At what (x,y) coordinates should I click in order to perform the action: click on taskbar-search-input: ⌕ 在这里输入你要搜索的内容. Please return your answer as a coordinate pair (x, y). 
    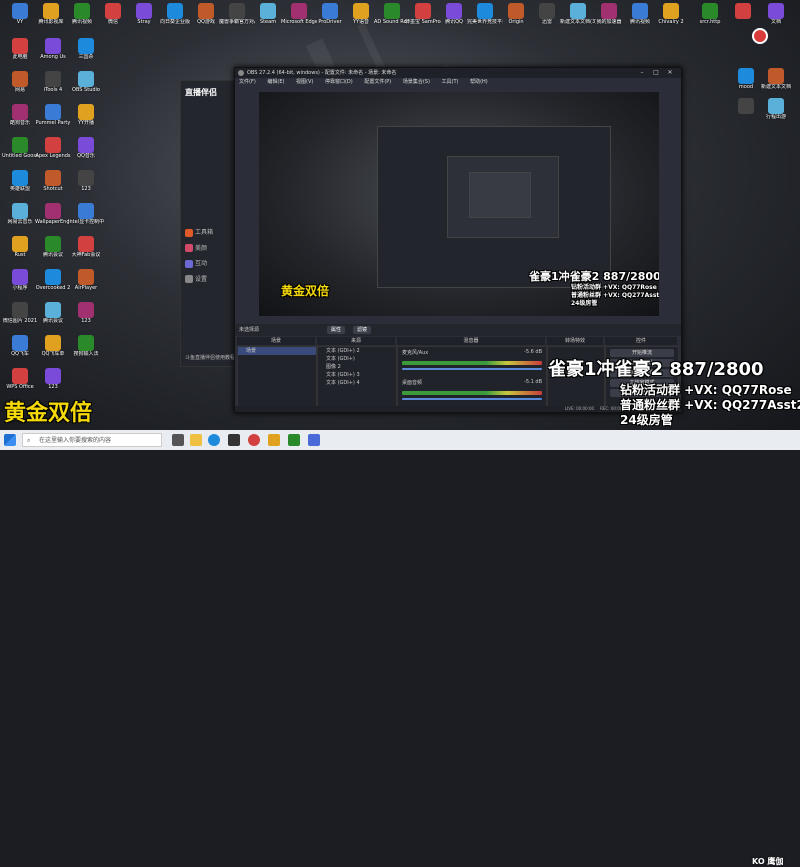
    Looking at the image, I should click on (92, 440).